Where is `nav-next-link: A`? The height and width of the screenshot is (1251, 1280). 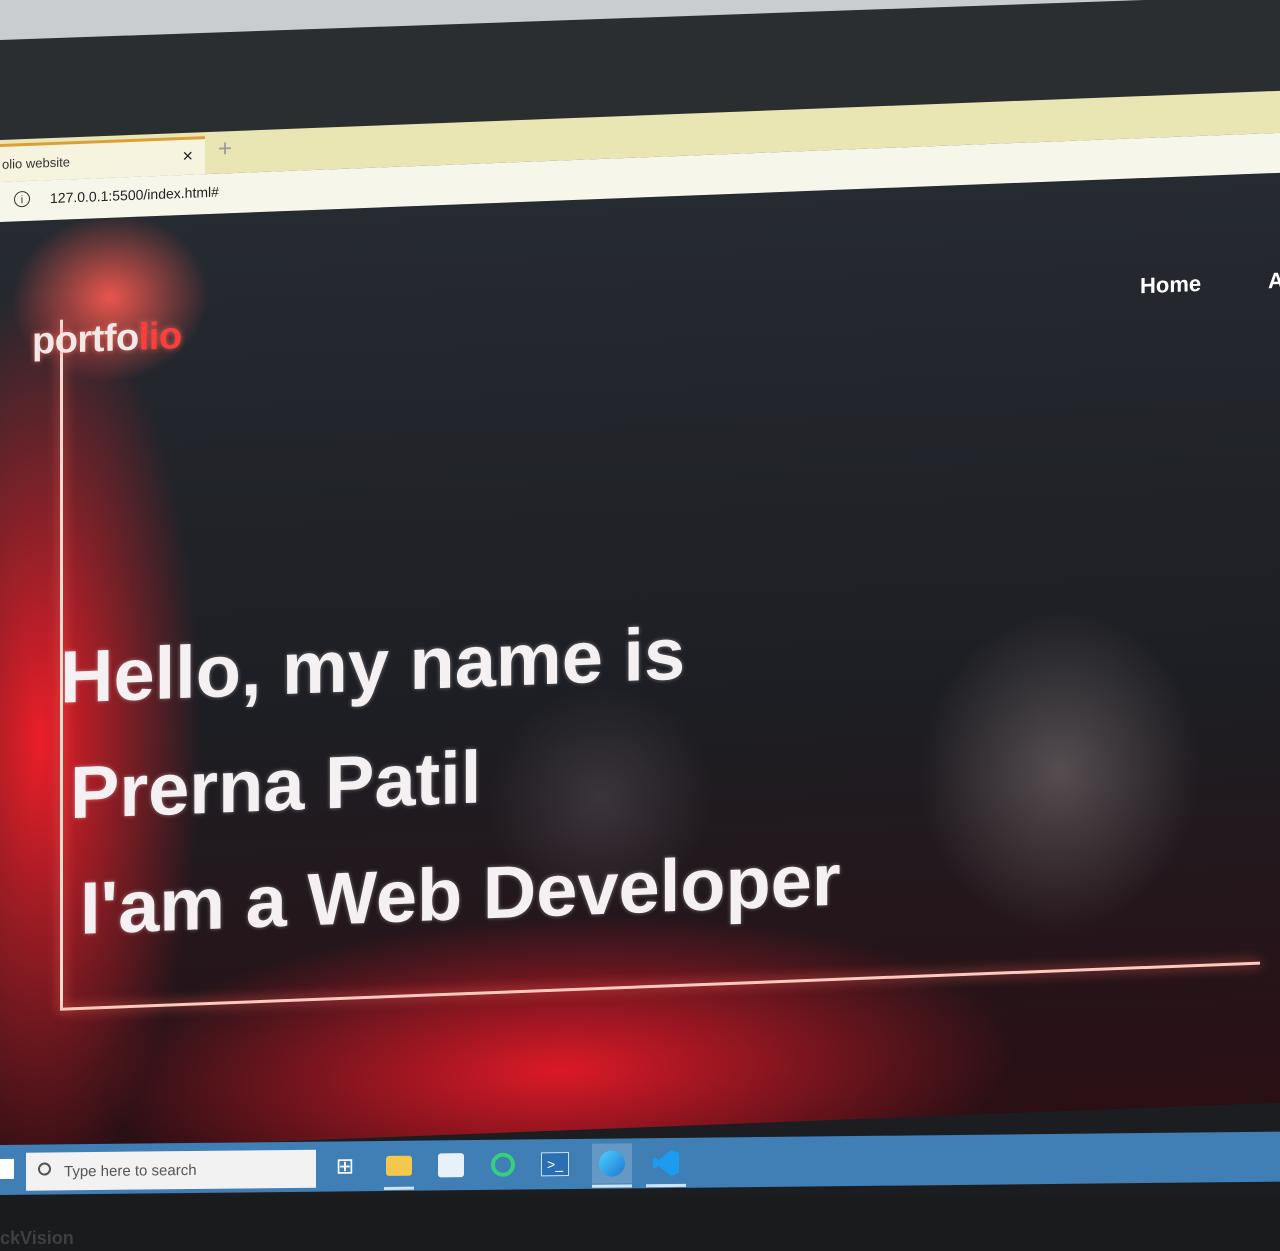 nav-next-link: A is located at coordinates (1274, 281).